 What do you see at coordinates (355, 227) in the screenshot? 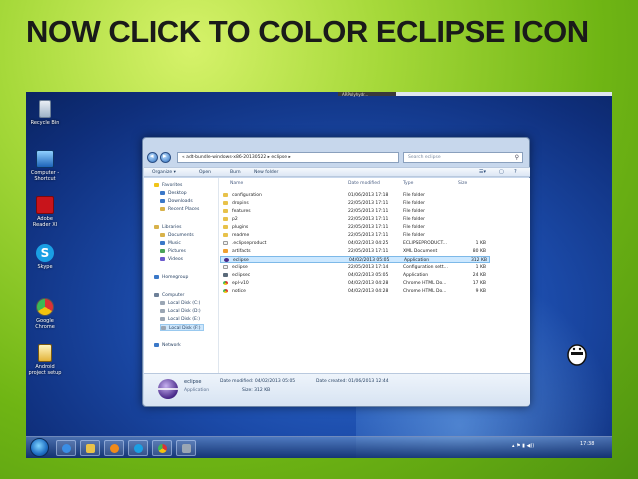
I see `file-row: plugins 22/05/2013 17:11 File folder` at bounding box center [355, 227].